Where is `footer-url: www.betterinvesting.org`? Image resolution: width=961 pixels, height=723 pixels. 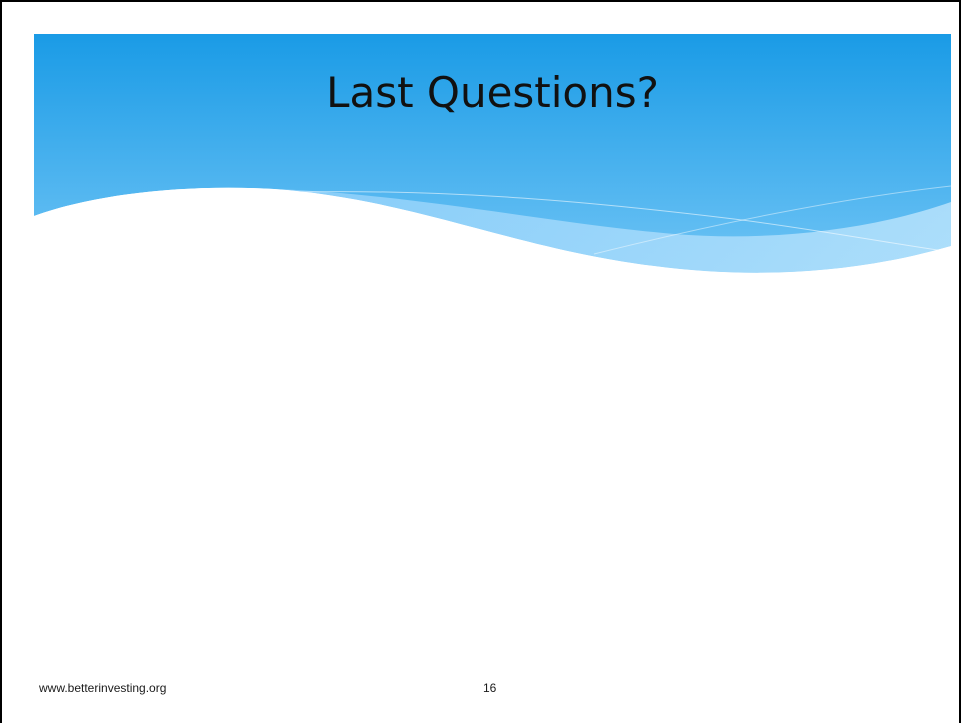
footer-url: www.betterinvesting.org is located at coordinates (103, 688).